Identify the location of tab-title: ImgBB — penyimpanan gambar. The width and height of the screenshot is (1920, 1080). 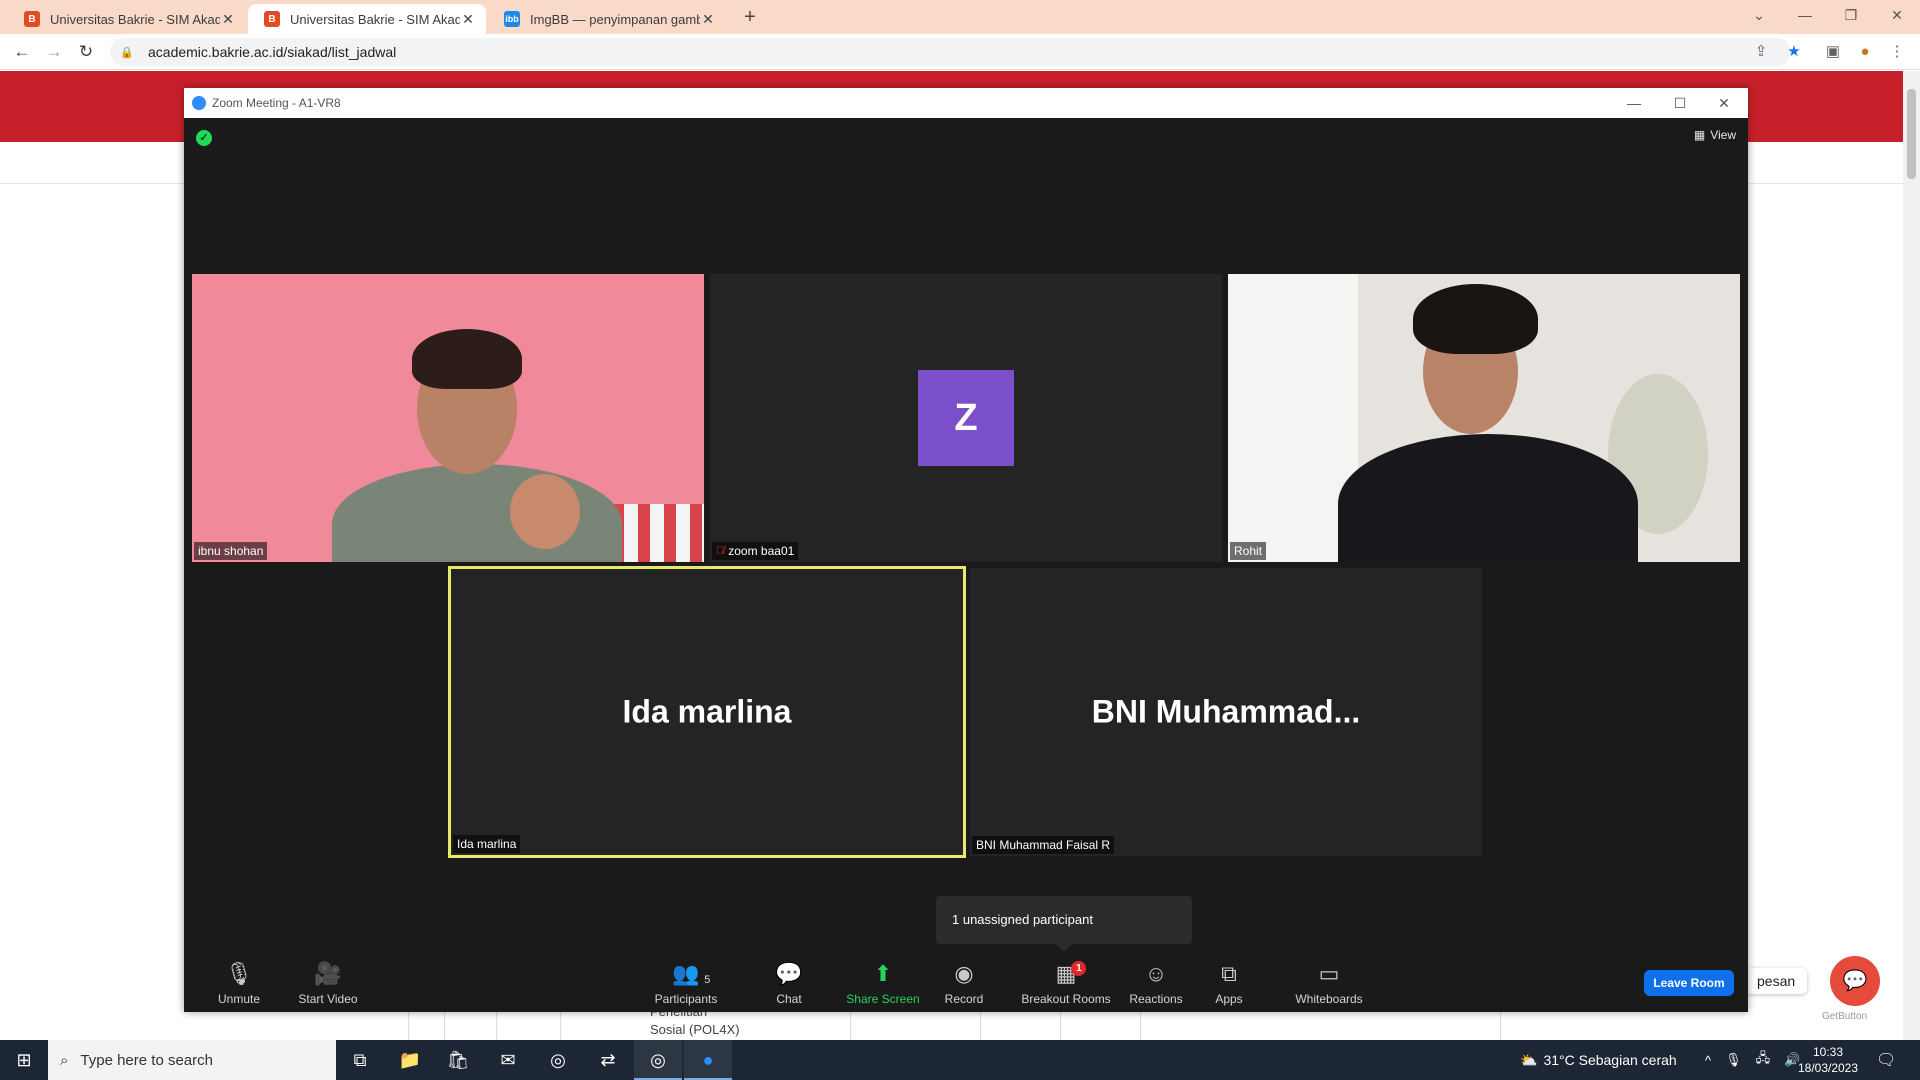
(615, 19).